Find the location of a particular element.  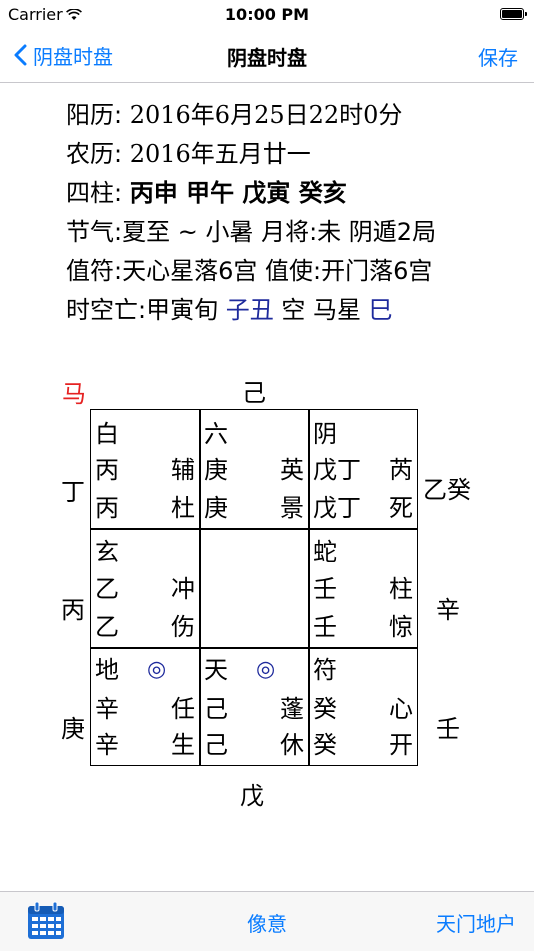

navigation-bar: 阴盘时盘 阴盘时盘 保存 is located at coordinates (267, 56).